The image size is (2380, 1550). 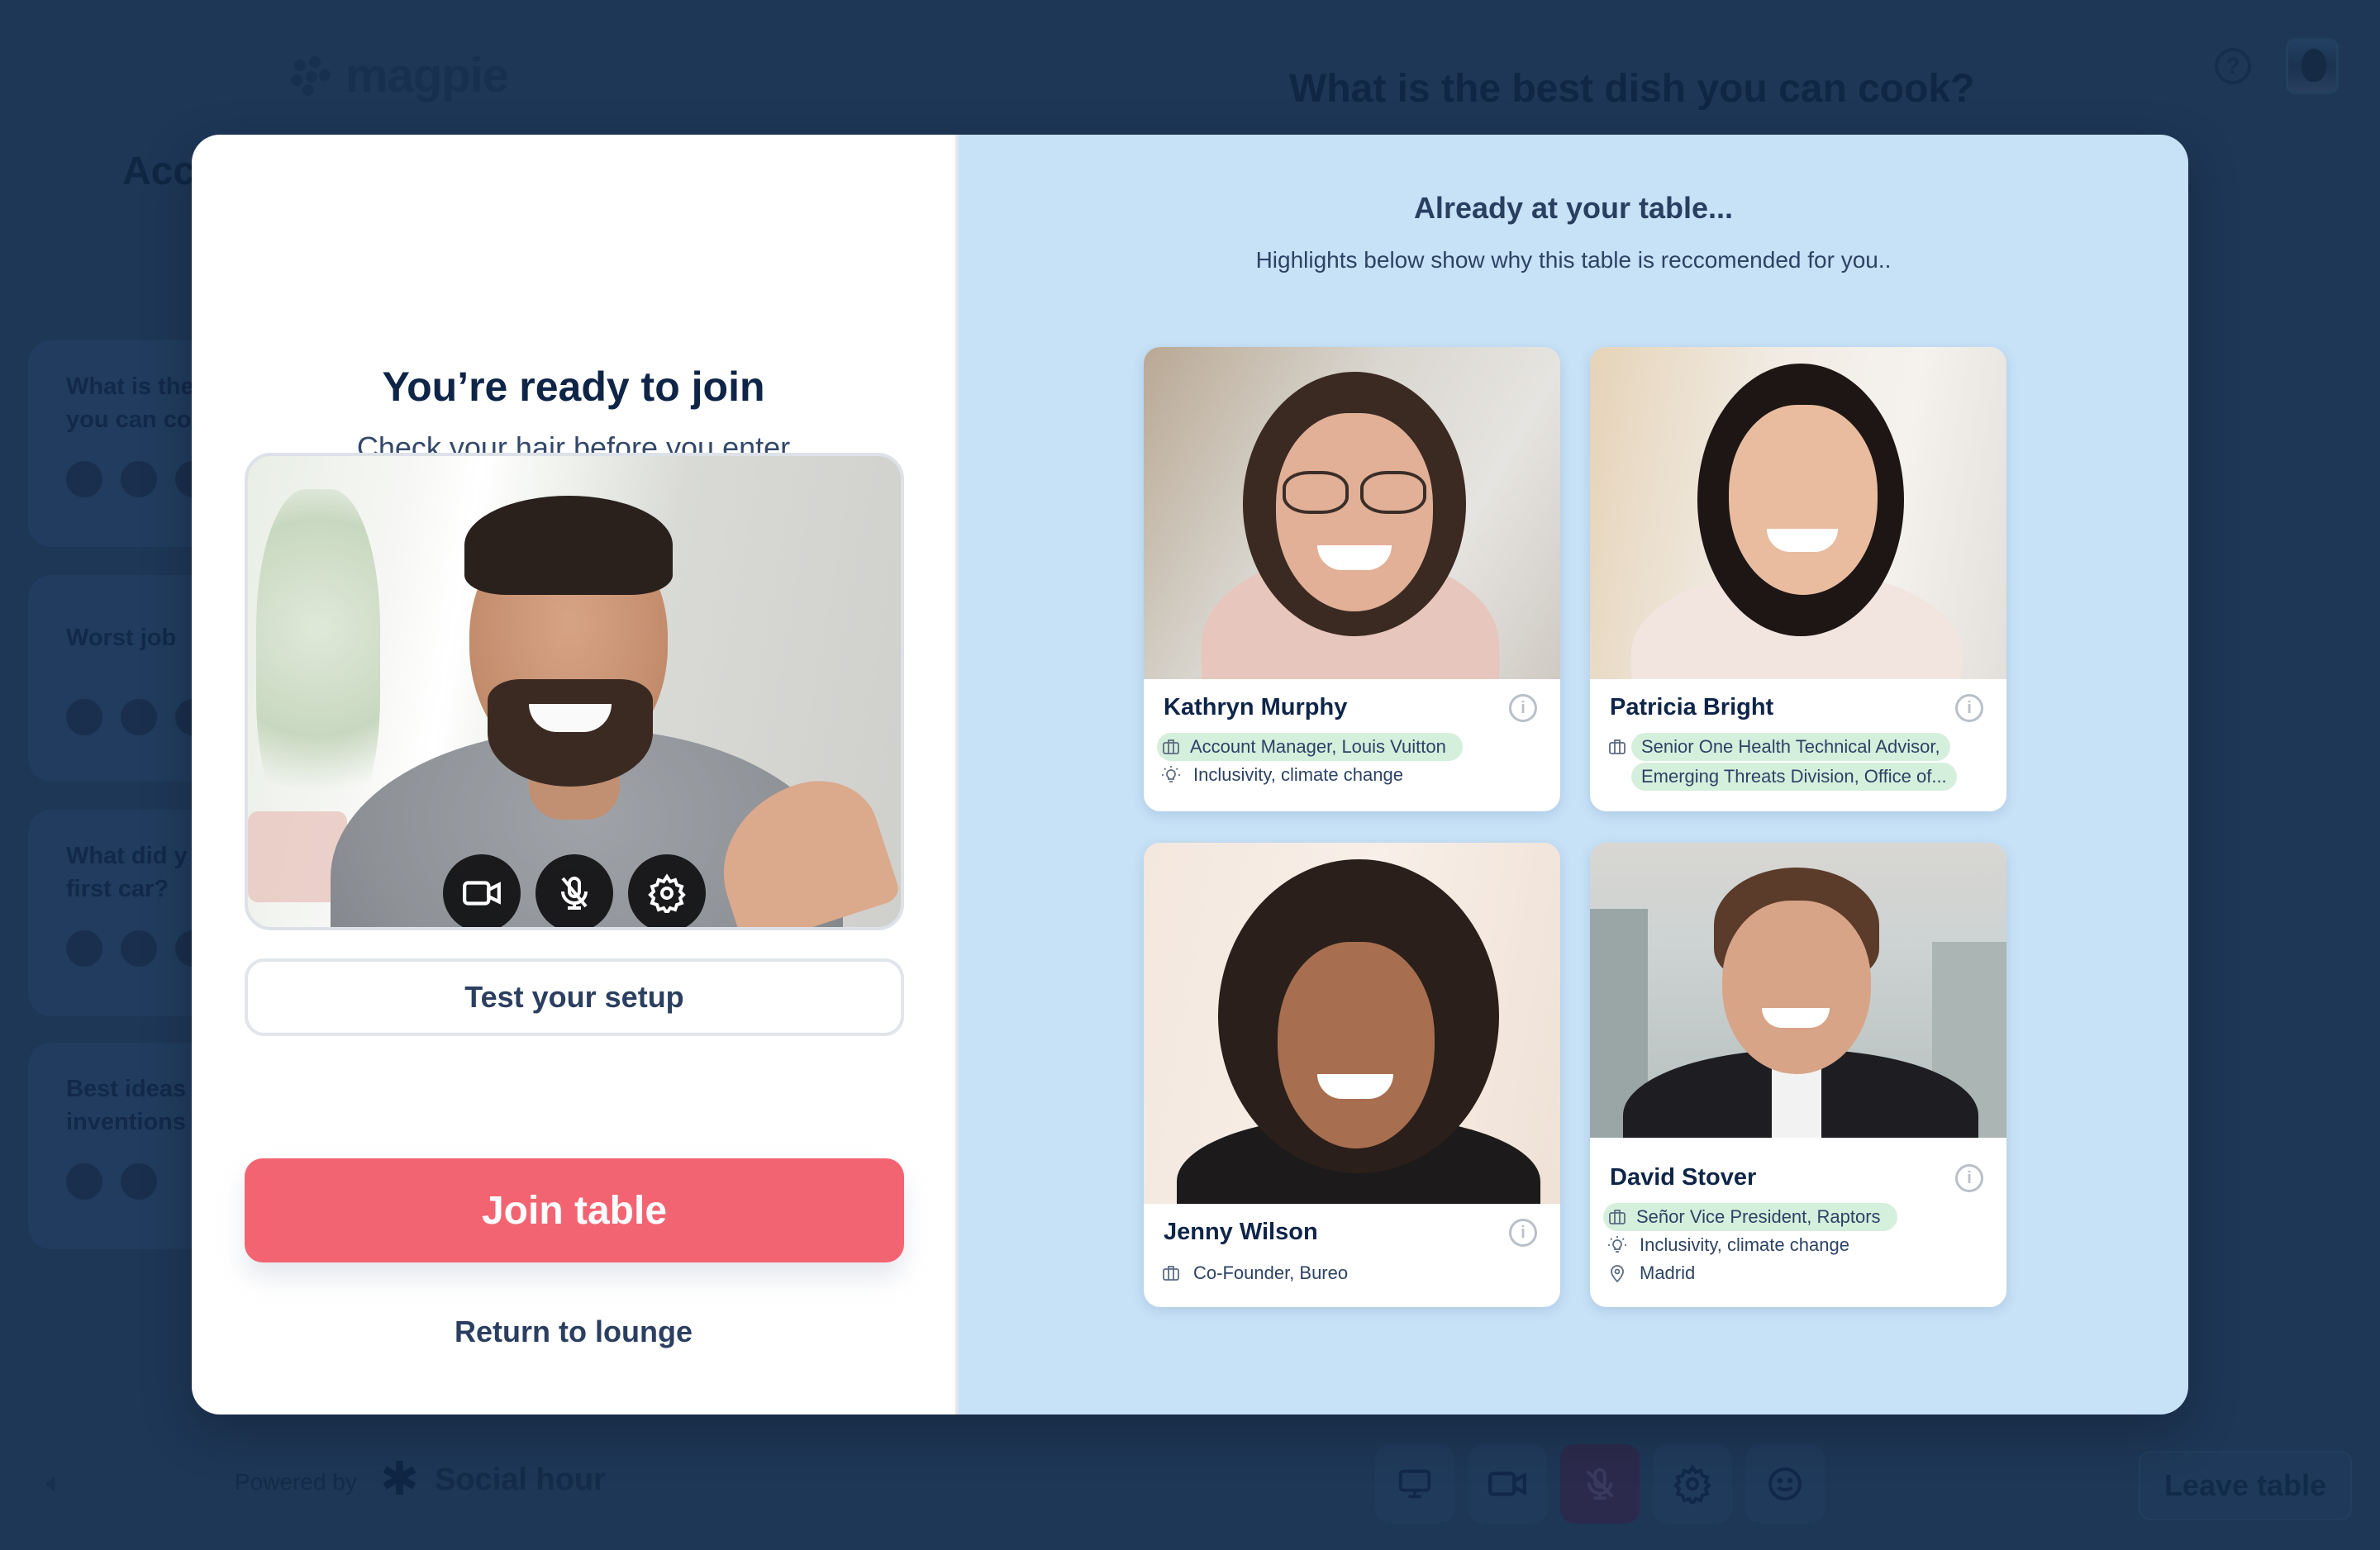 I want to click on social-hour-logo-icon: ✱, so click(x=399, y=1479).